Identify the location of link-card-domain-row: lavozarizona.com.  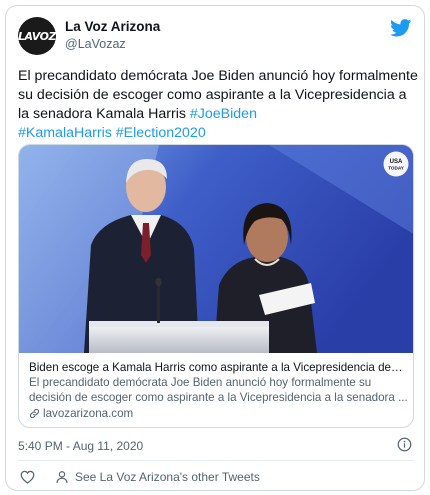
(219, 413).